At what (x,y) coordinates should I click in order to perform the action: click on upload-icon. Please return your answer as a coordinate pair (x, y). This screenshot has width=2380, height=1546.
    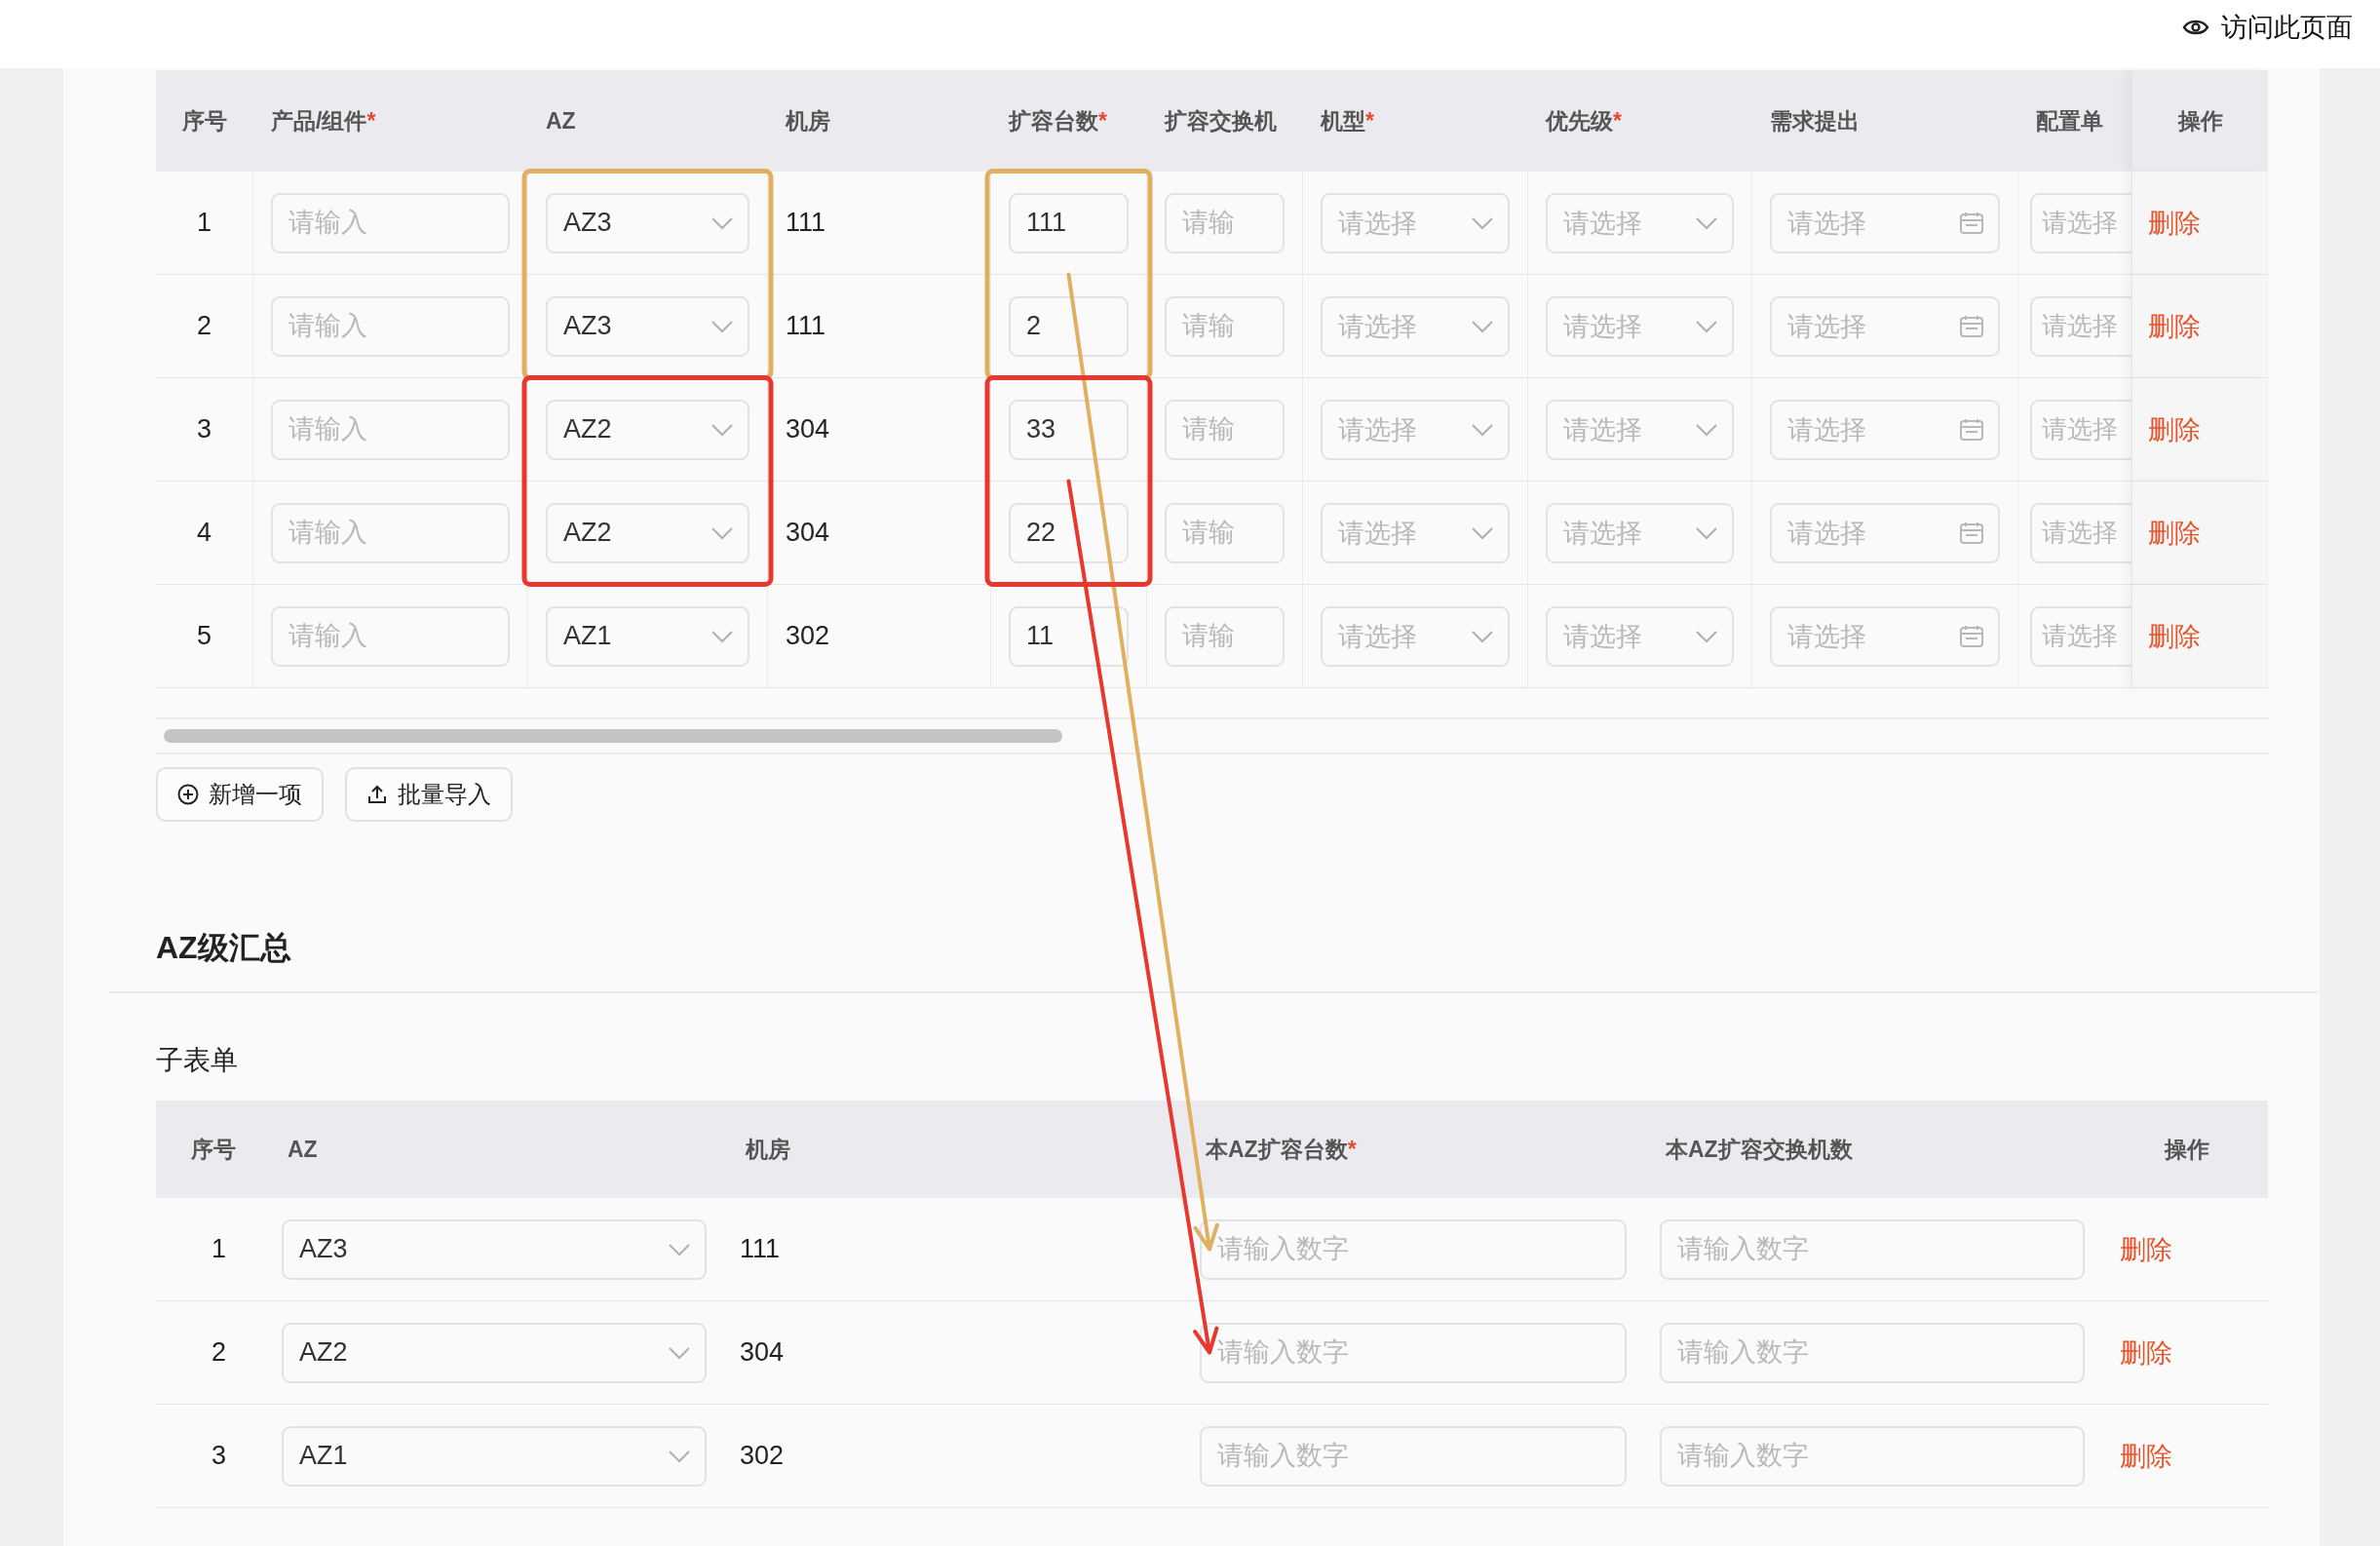
    Looking at the image, I should click on (377, 794).